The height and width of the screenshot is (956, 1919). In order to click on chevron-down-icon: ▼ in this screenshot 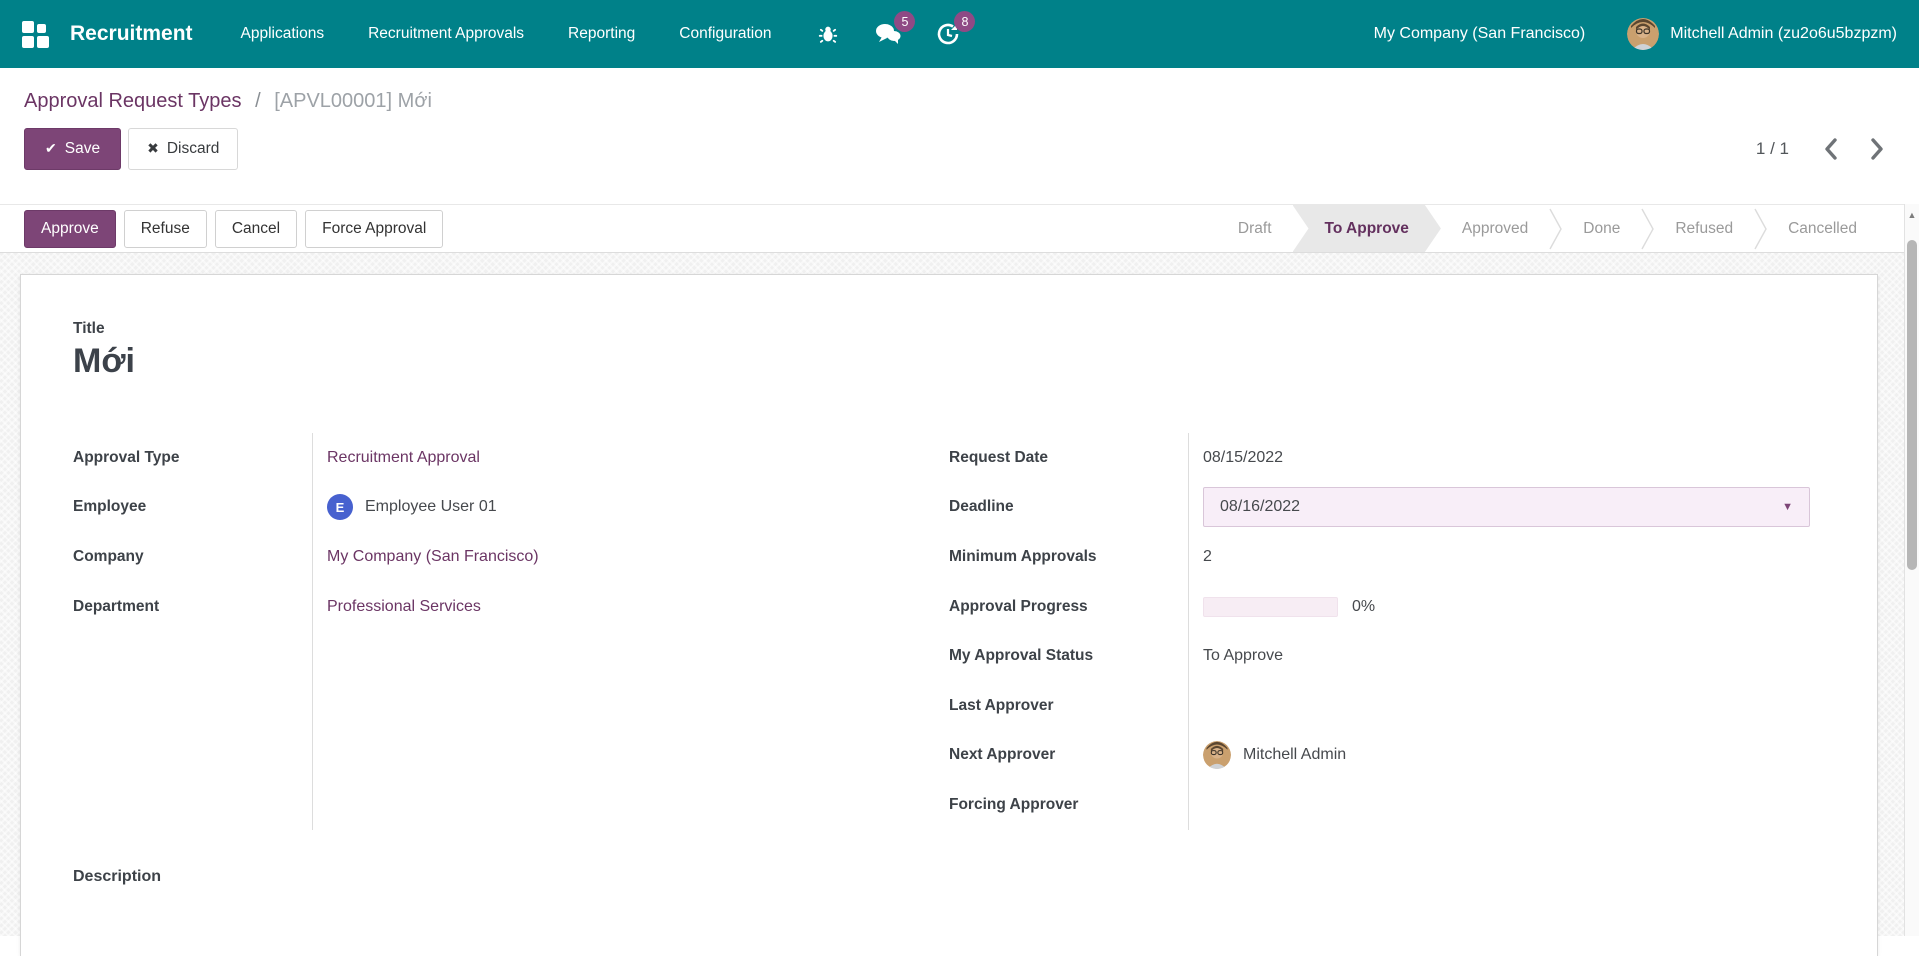, I will do `click(1787, 507)`.